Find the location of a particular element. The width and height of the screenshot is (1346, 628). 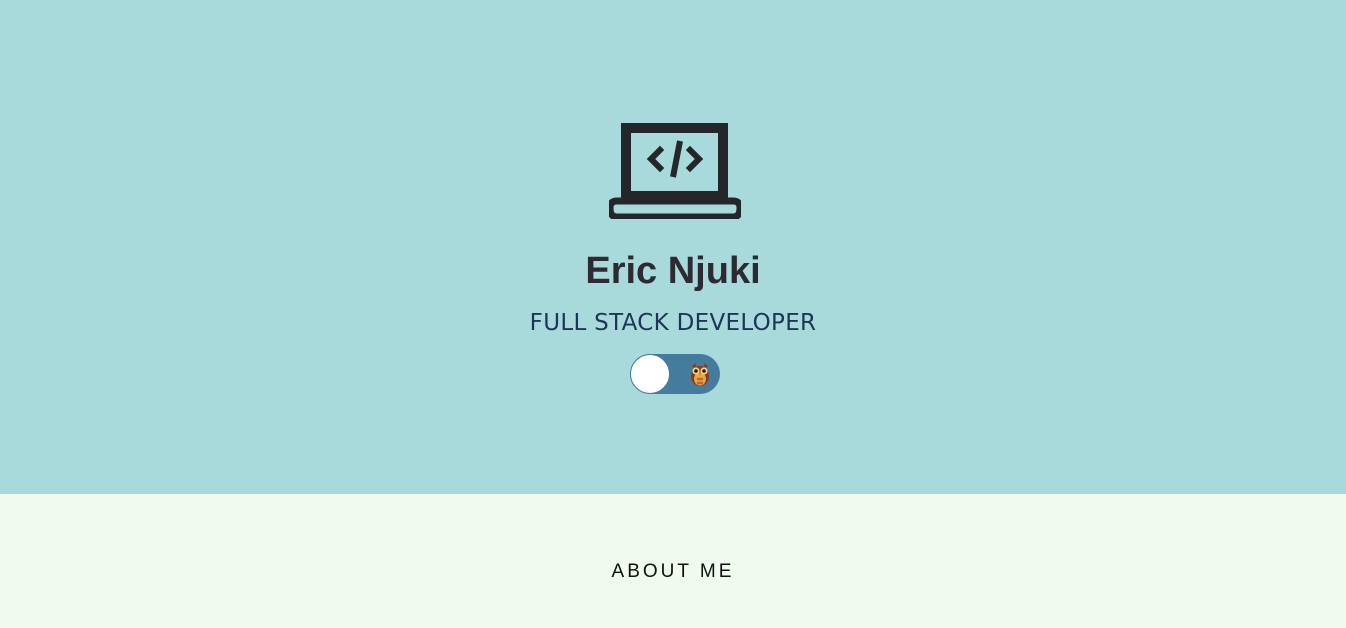

about-heading: ABOUT ME is located at coordinates (673, 571).